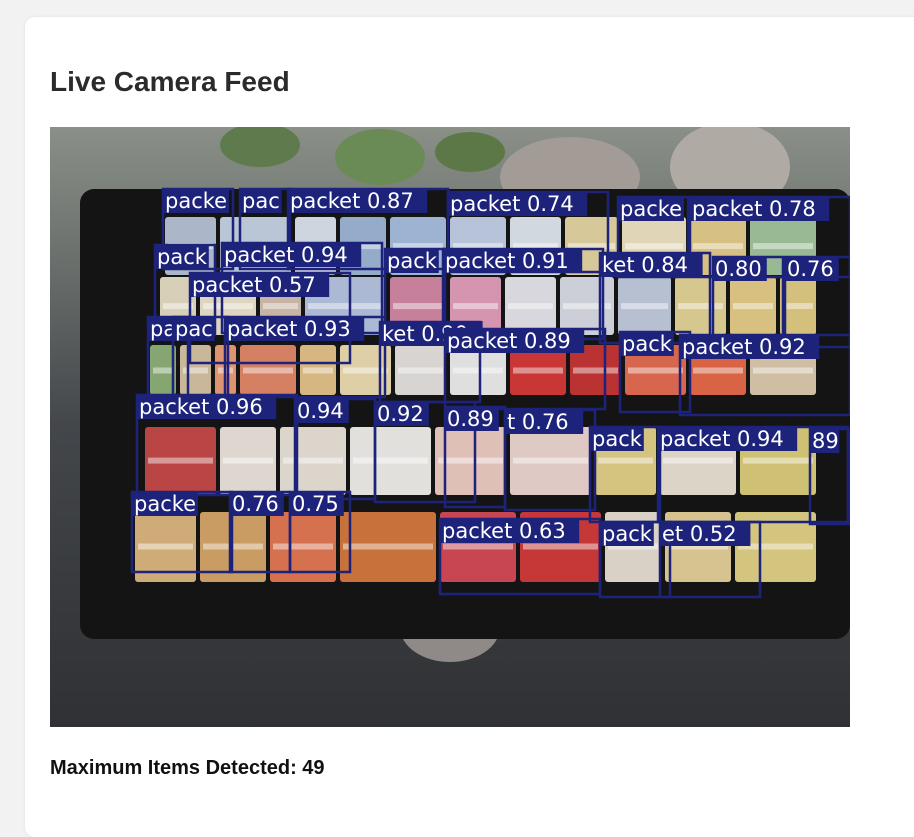 This screenshot has height=837, width=914. I want to click on detection-label: 0.94, so click(320, 411).